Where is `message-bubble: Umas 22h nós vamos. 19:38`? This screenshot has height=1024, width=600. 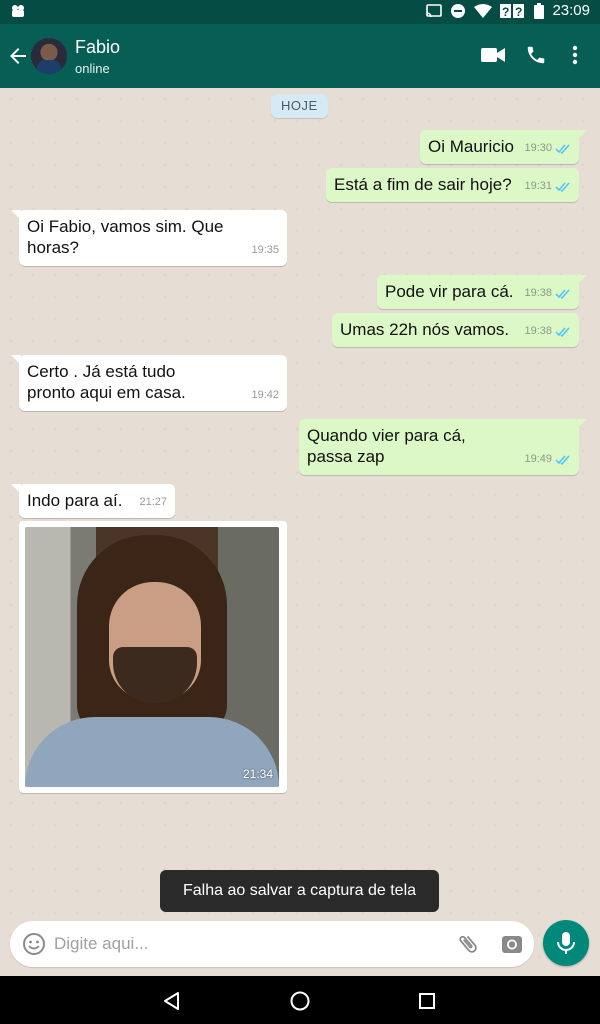 message-bubble: Umas 22h nós vamos. 19:38 is located at coordinates (455, 330).